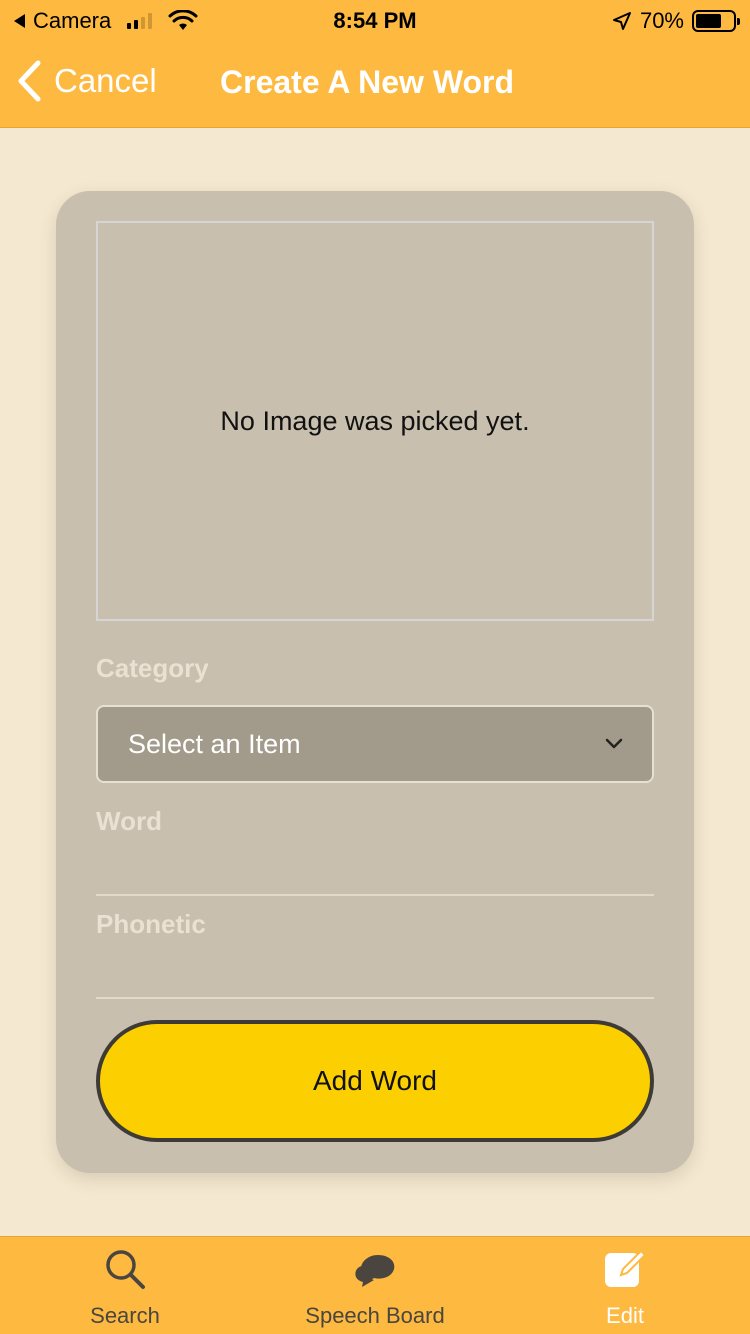 This screenshot has width=750, height=1334. Describe the element at coordinates (375, 1081) in the screenshot. I see `add-word-button: Add Word` at that location.